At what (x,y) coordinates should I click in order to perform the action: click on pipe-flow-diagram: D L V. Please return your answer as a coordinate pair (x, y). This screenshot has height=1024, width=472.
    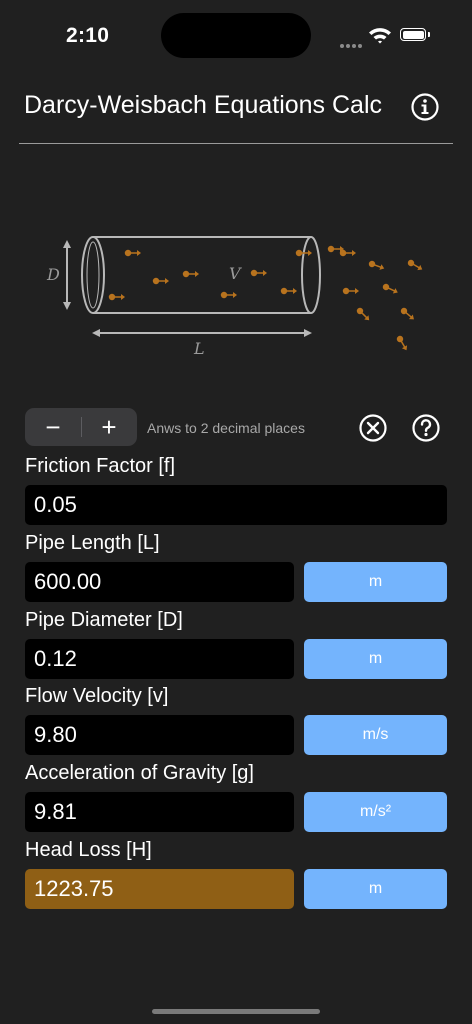
    Looking at the image, I should click on (234, 297).